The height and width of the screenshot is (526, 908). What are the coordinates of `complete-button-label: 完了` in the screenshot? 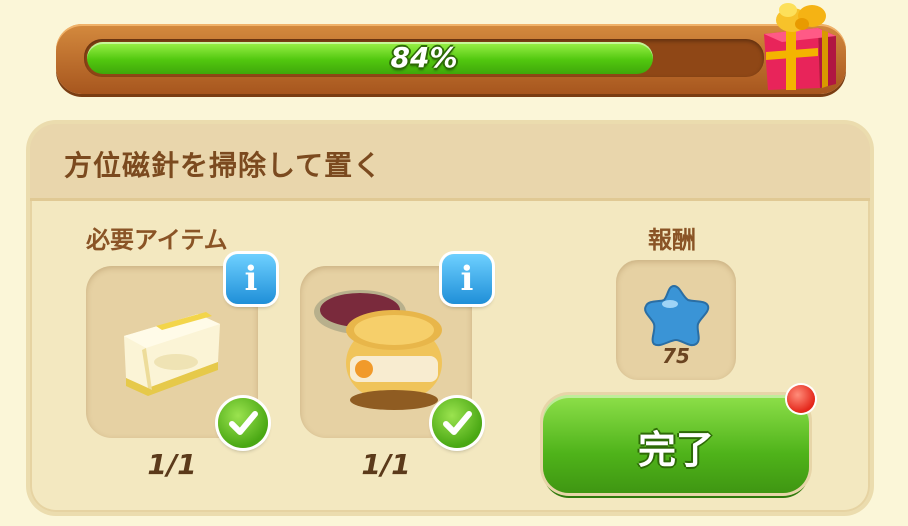 It's located at (675, 450).